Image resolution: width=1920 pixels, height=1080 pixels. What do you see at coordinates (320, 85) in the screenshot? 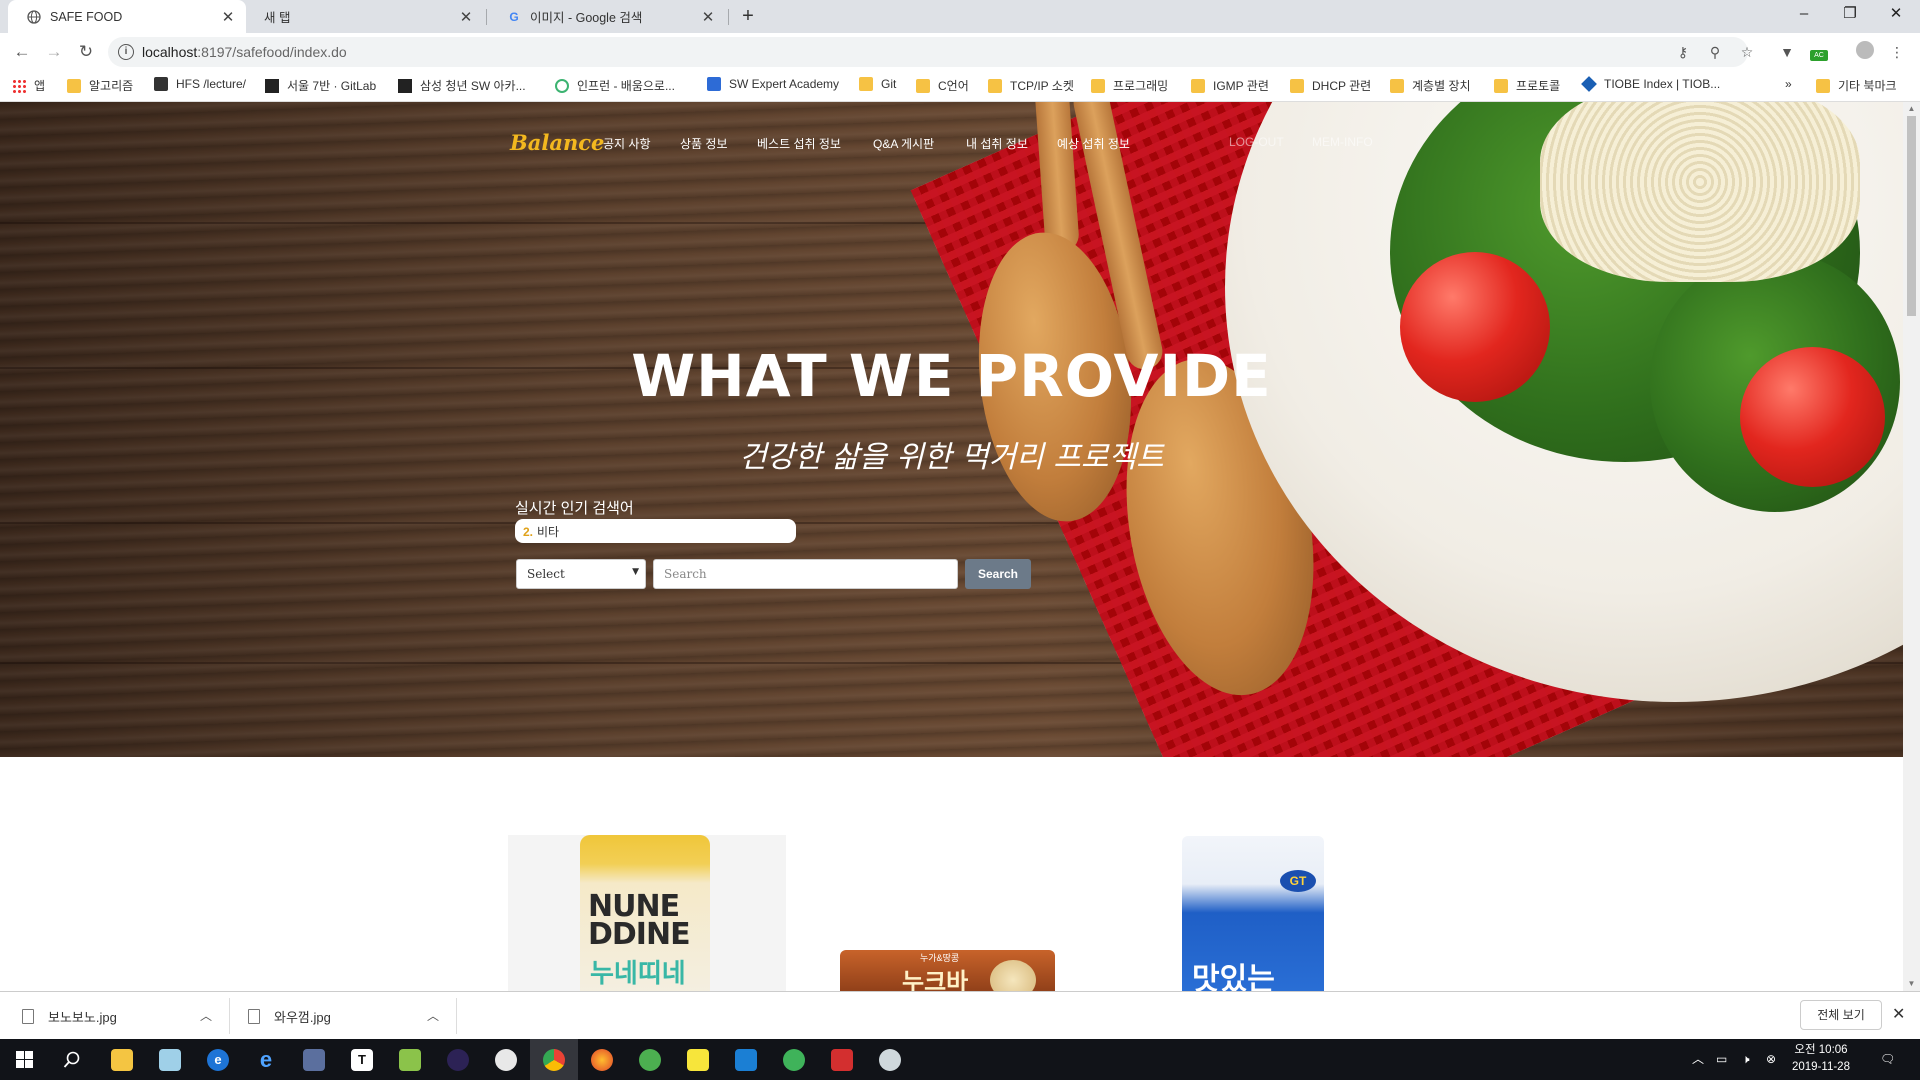
I see `bookmark-item: 서울 7반 · GitLab` at bounding box center [320, 85].